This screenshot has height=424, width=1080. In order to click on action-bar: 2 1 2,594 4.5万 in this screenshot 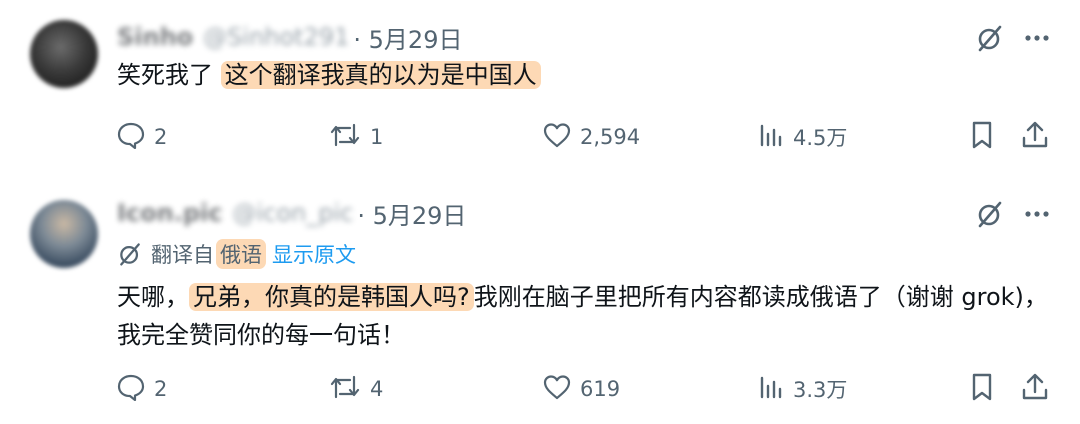, I will do `click(587, 137)`.